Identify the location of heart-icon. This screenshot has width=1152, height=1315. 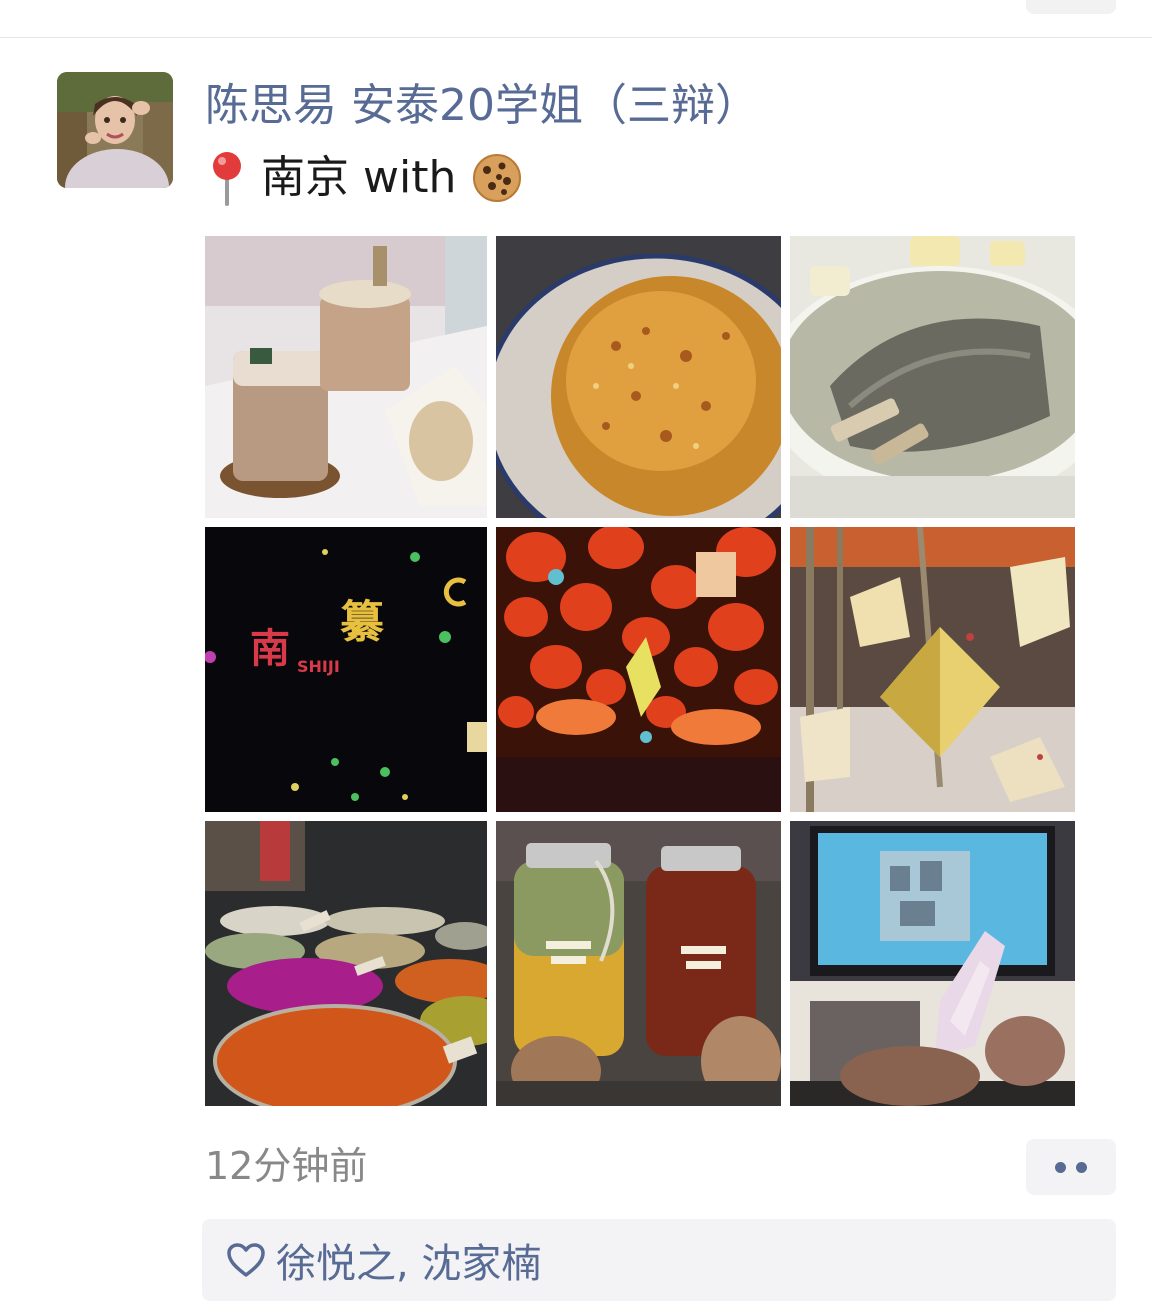
(246, 1260).